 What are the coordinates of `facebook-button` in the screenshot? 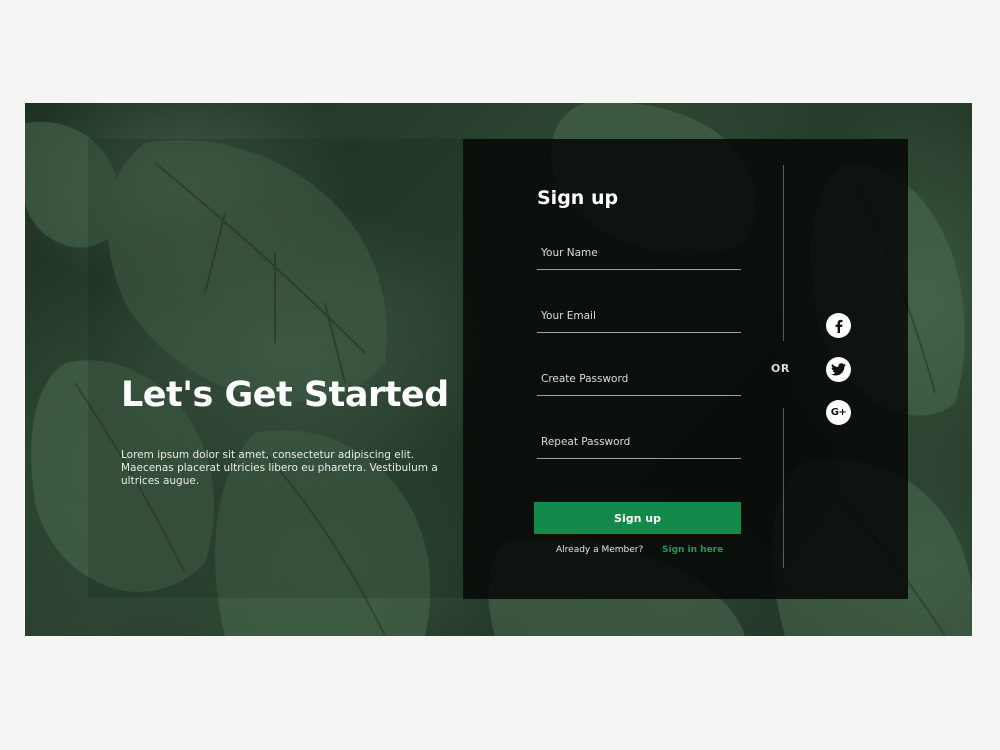 It's located at (838, 325).